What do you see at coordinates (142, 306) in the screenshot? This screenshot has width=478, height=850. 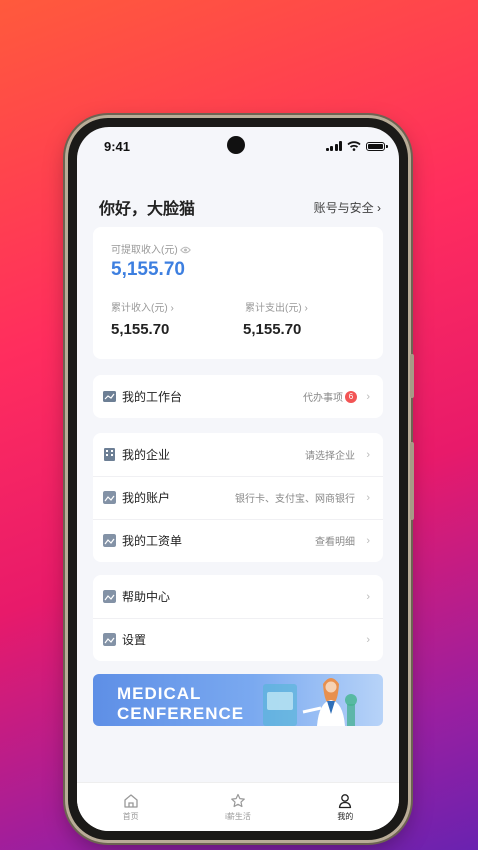 I see `total-income-link: 累计收入(元) ›` at bounding box center [142, 306].